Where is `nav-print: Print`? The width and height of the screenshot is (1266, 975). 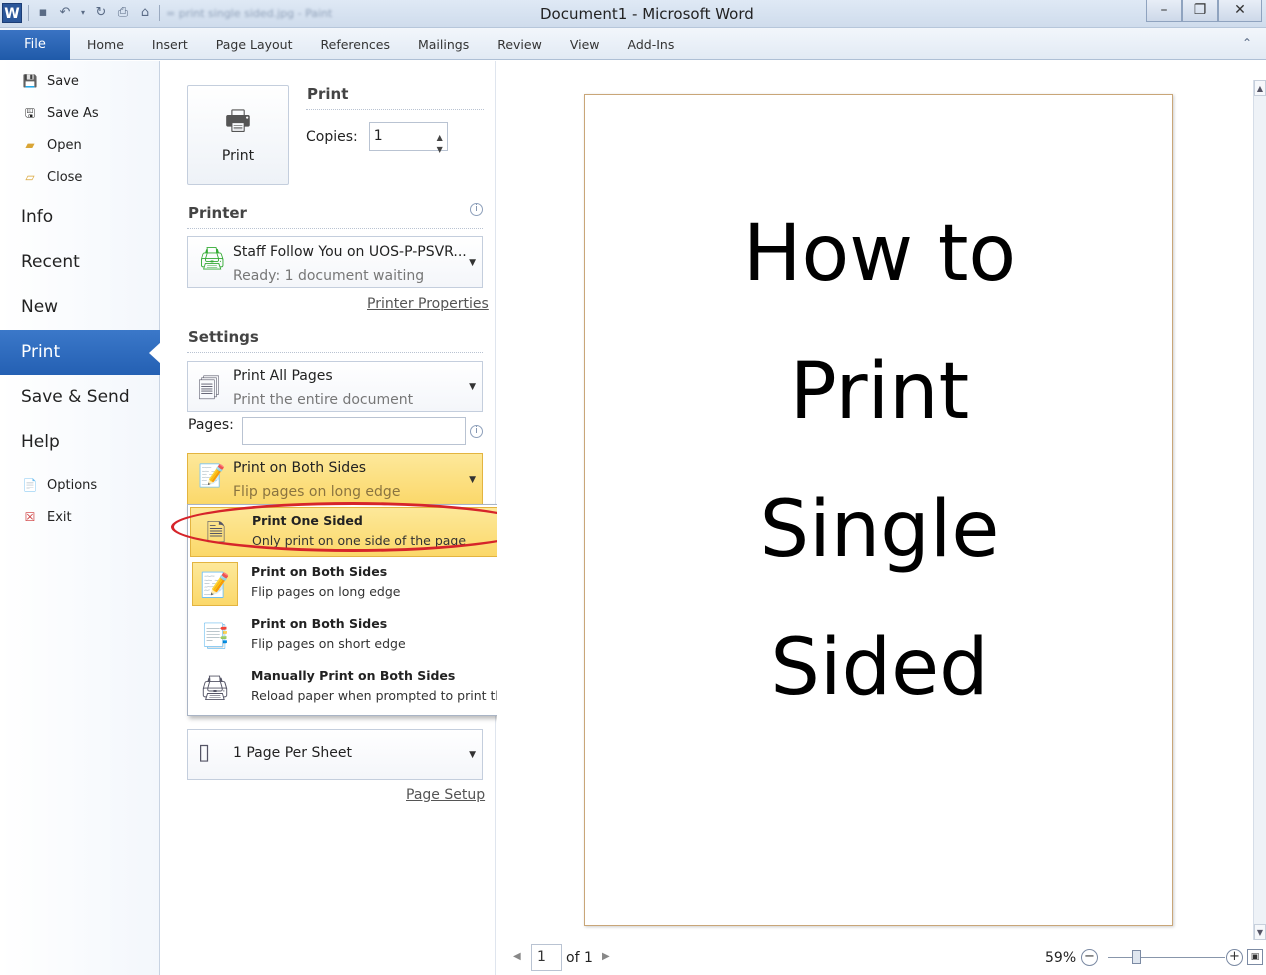
nav-print: Print is located at coordinates (80, 352).